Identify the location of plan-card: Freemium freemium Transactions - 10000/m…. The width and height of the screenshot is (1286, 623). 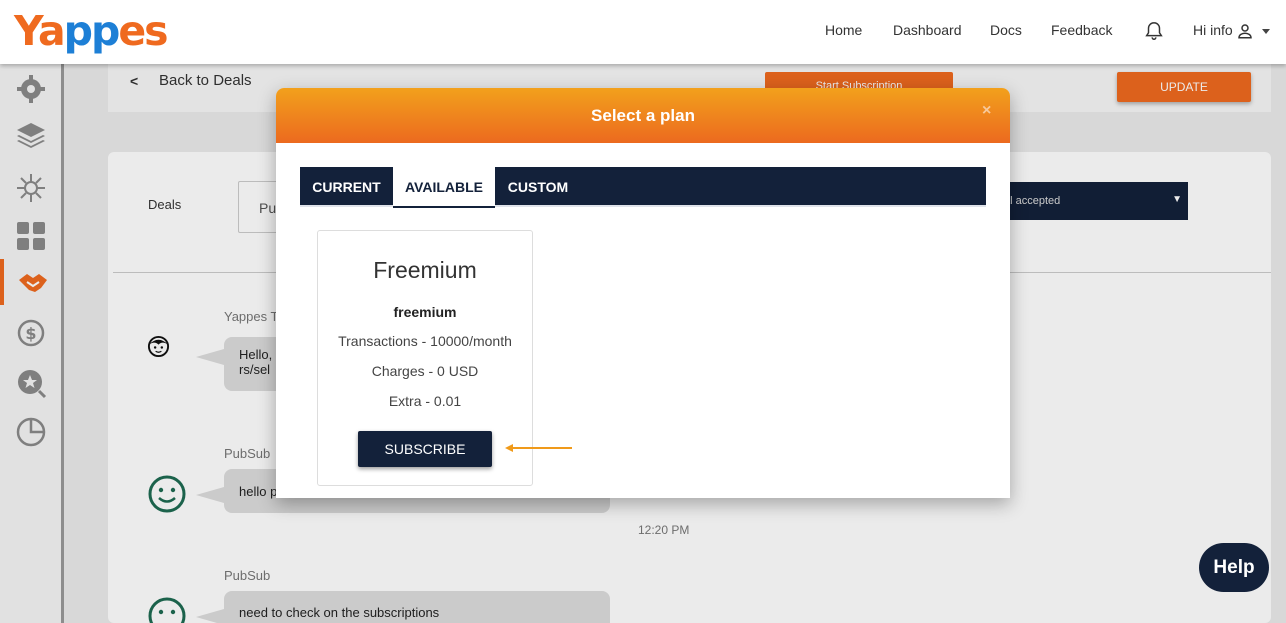
(425, 358).